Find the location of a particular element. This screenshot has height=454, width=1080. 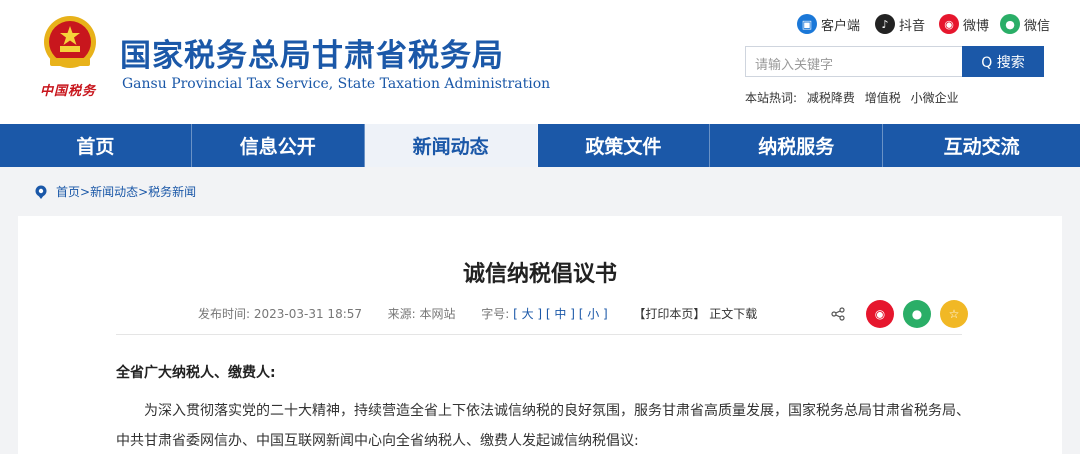

nav-info-disclosure: 信息公开 is located at coordinates (278, 145).